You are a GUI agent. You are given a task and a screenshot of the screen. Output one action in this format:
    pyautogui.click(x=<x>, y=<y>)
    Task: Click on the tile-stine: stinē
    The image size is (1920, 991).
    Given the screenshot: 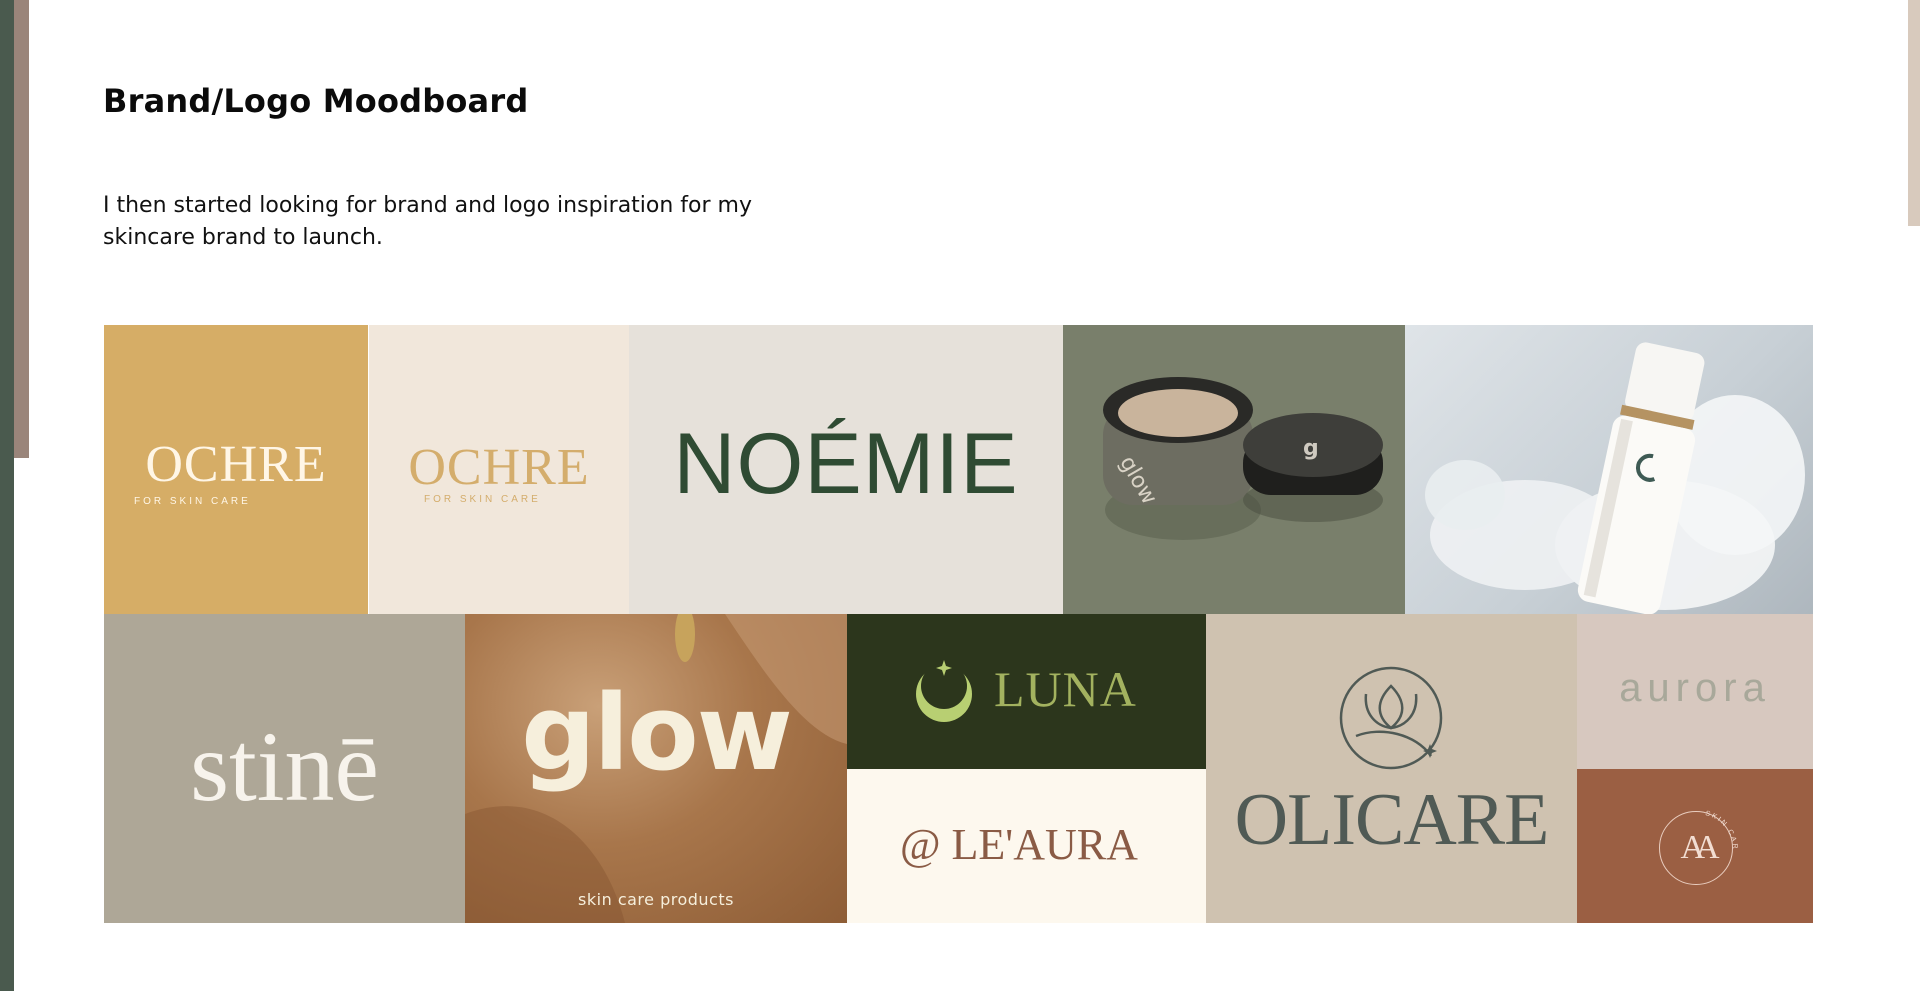 What is the action you would take?
    pyautogui.click(x=284, y=768)
    